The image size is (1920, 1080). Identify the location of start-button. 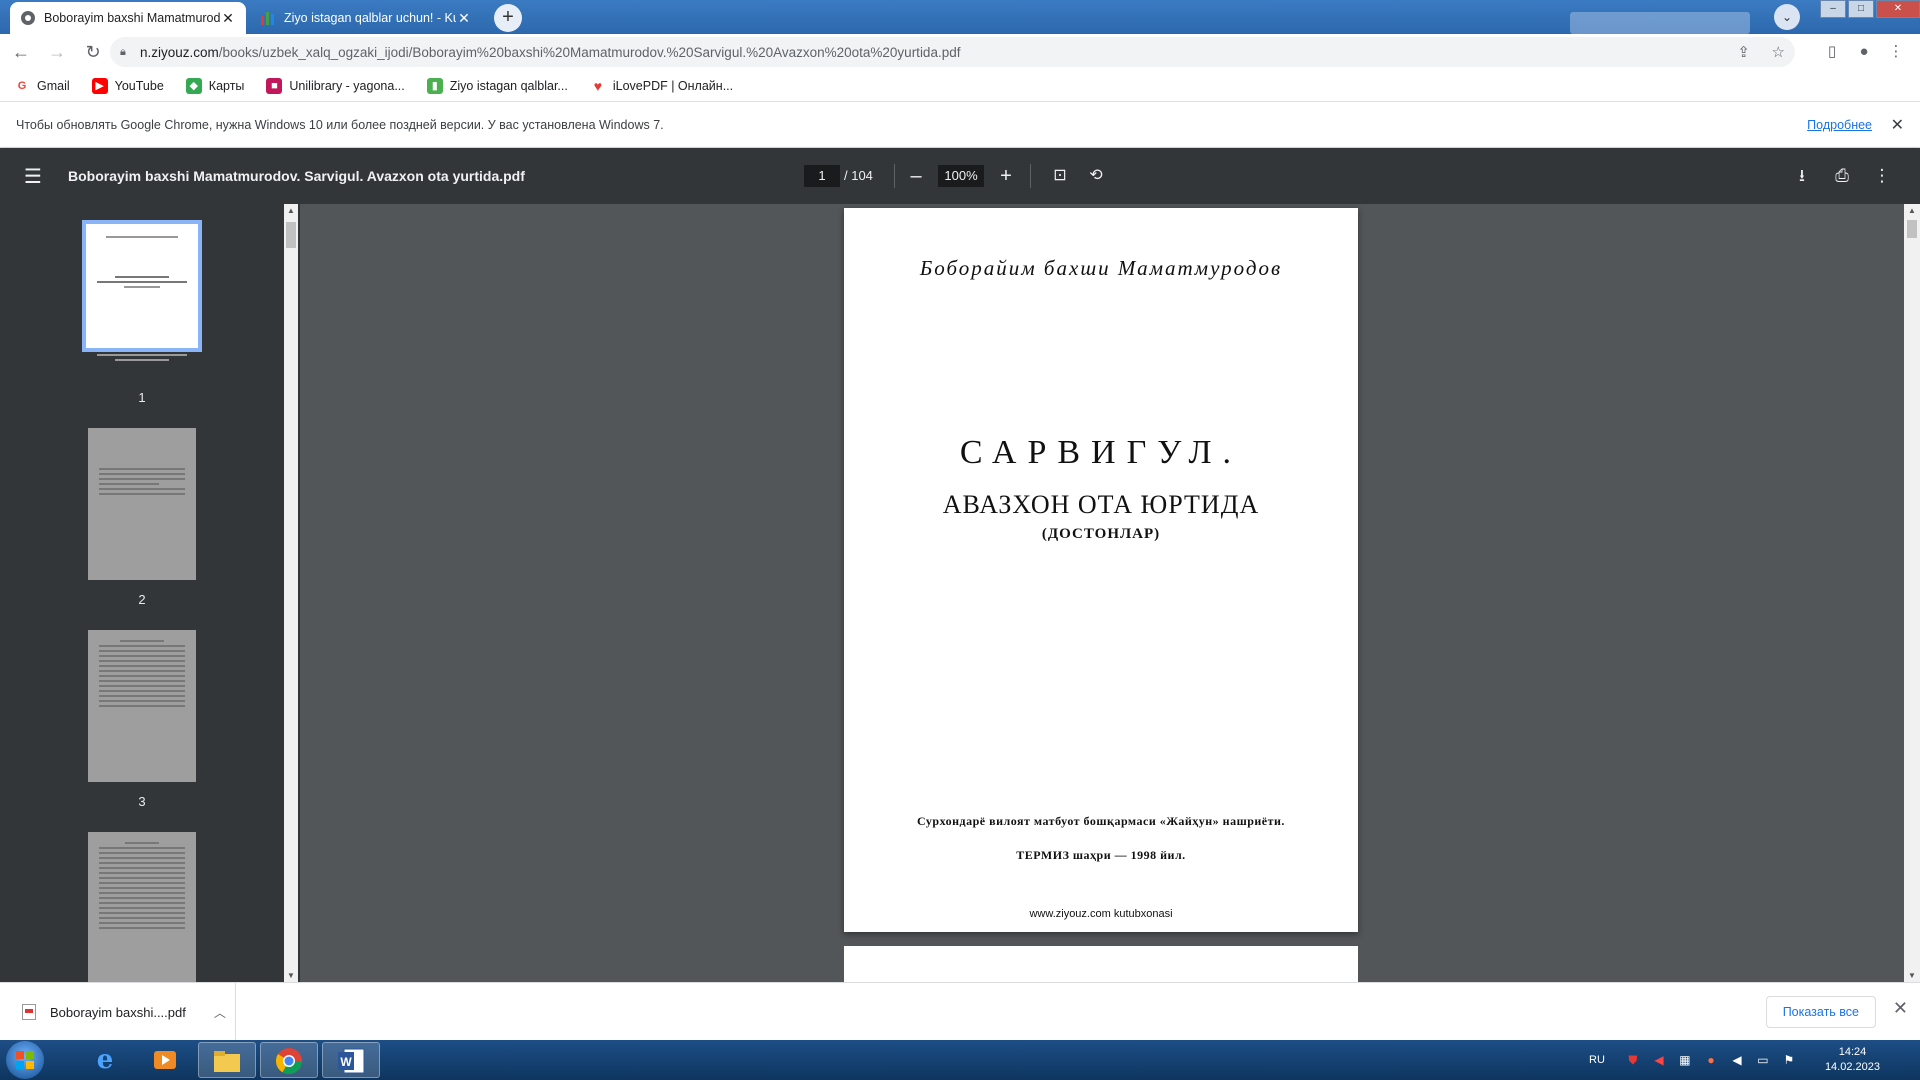
(25, 1060).